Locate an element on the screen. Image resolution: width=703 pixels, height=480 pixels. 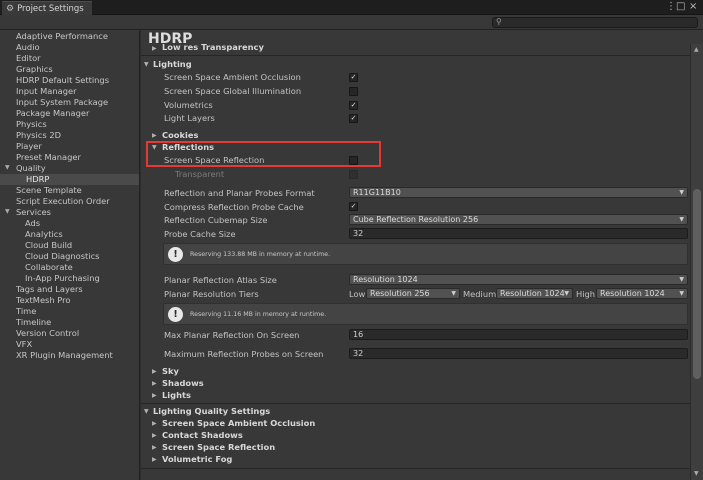
atlas-size-value: Resolution 1024 is located at coordinates (385, 279).